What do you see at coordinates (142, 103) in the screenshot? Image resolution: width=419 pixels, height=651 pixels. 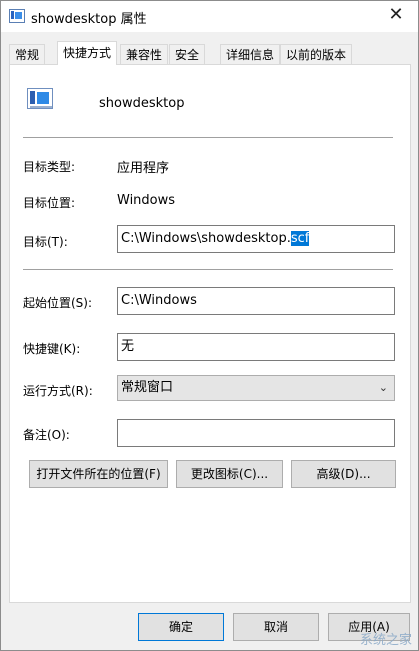 I see `shortcut-name: showdesktop` at bounding box center [142, 103].